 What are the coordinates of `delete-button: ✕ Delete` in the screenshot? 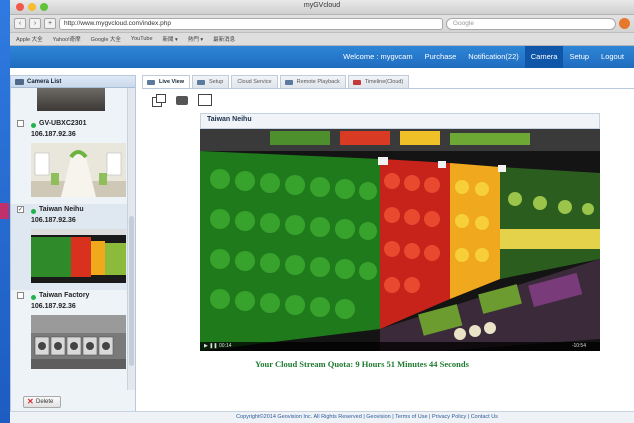 It's located at (42, 402).